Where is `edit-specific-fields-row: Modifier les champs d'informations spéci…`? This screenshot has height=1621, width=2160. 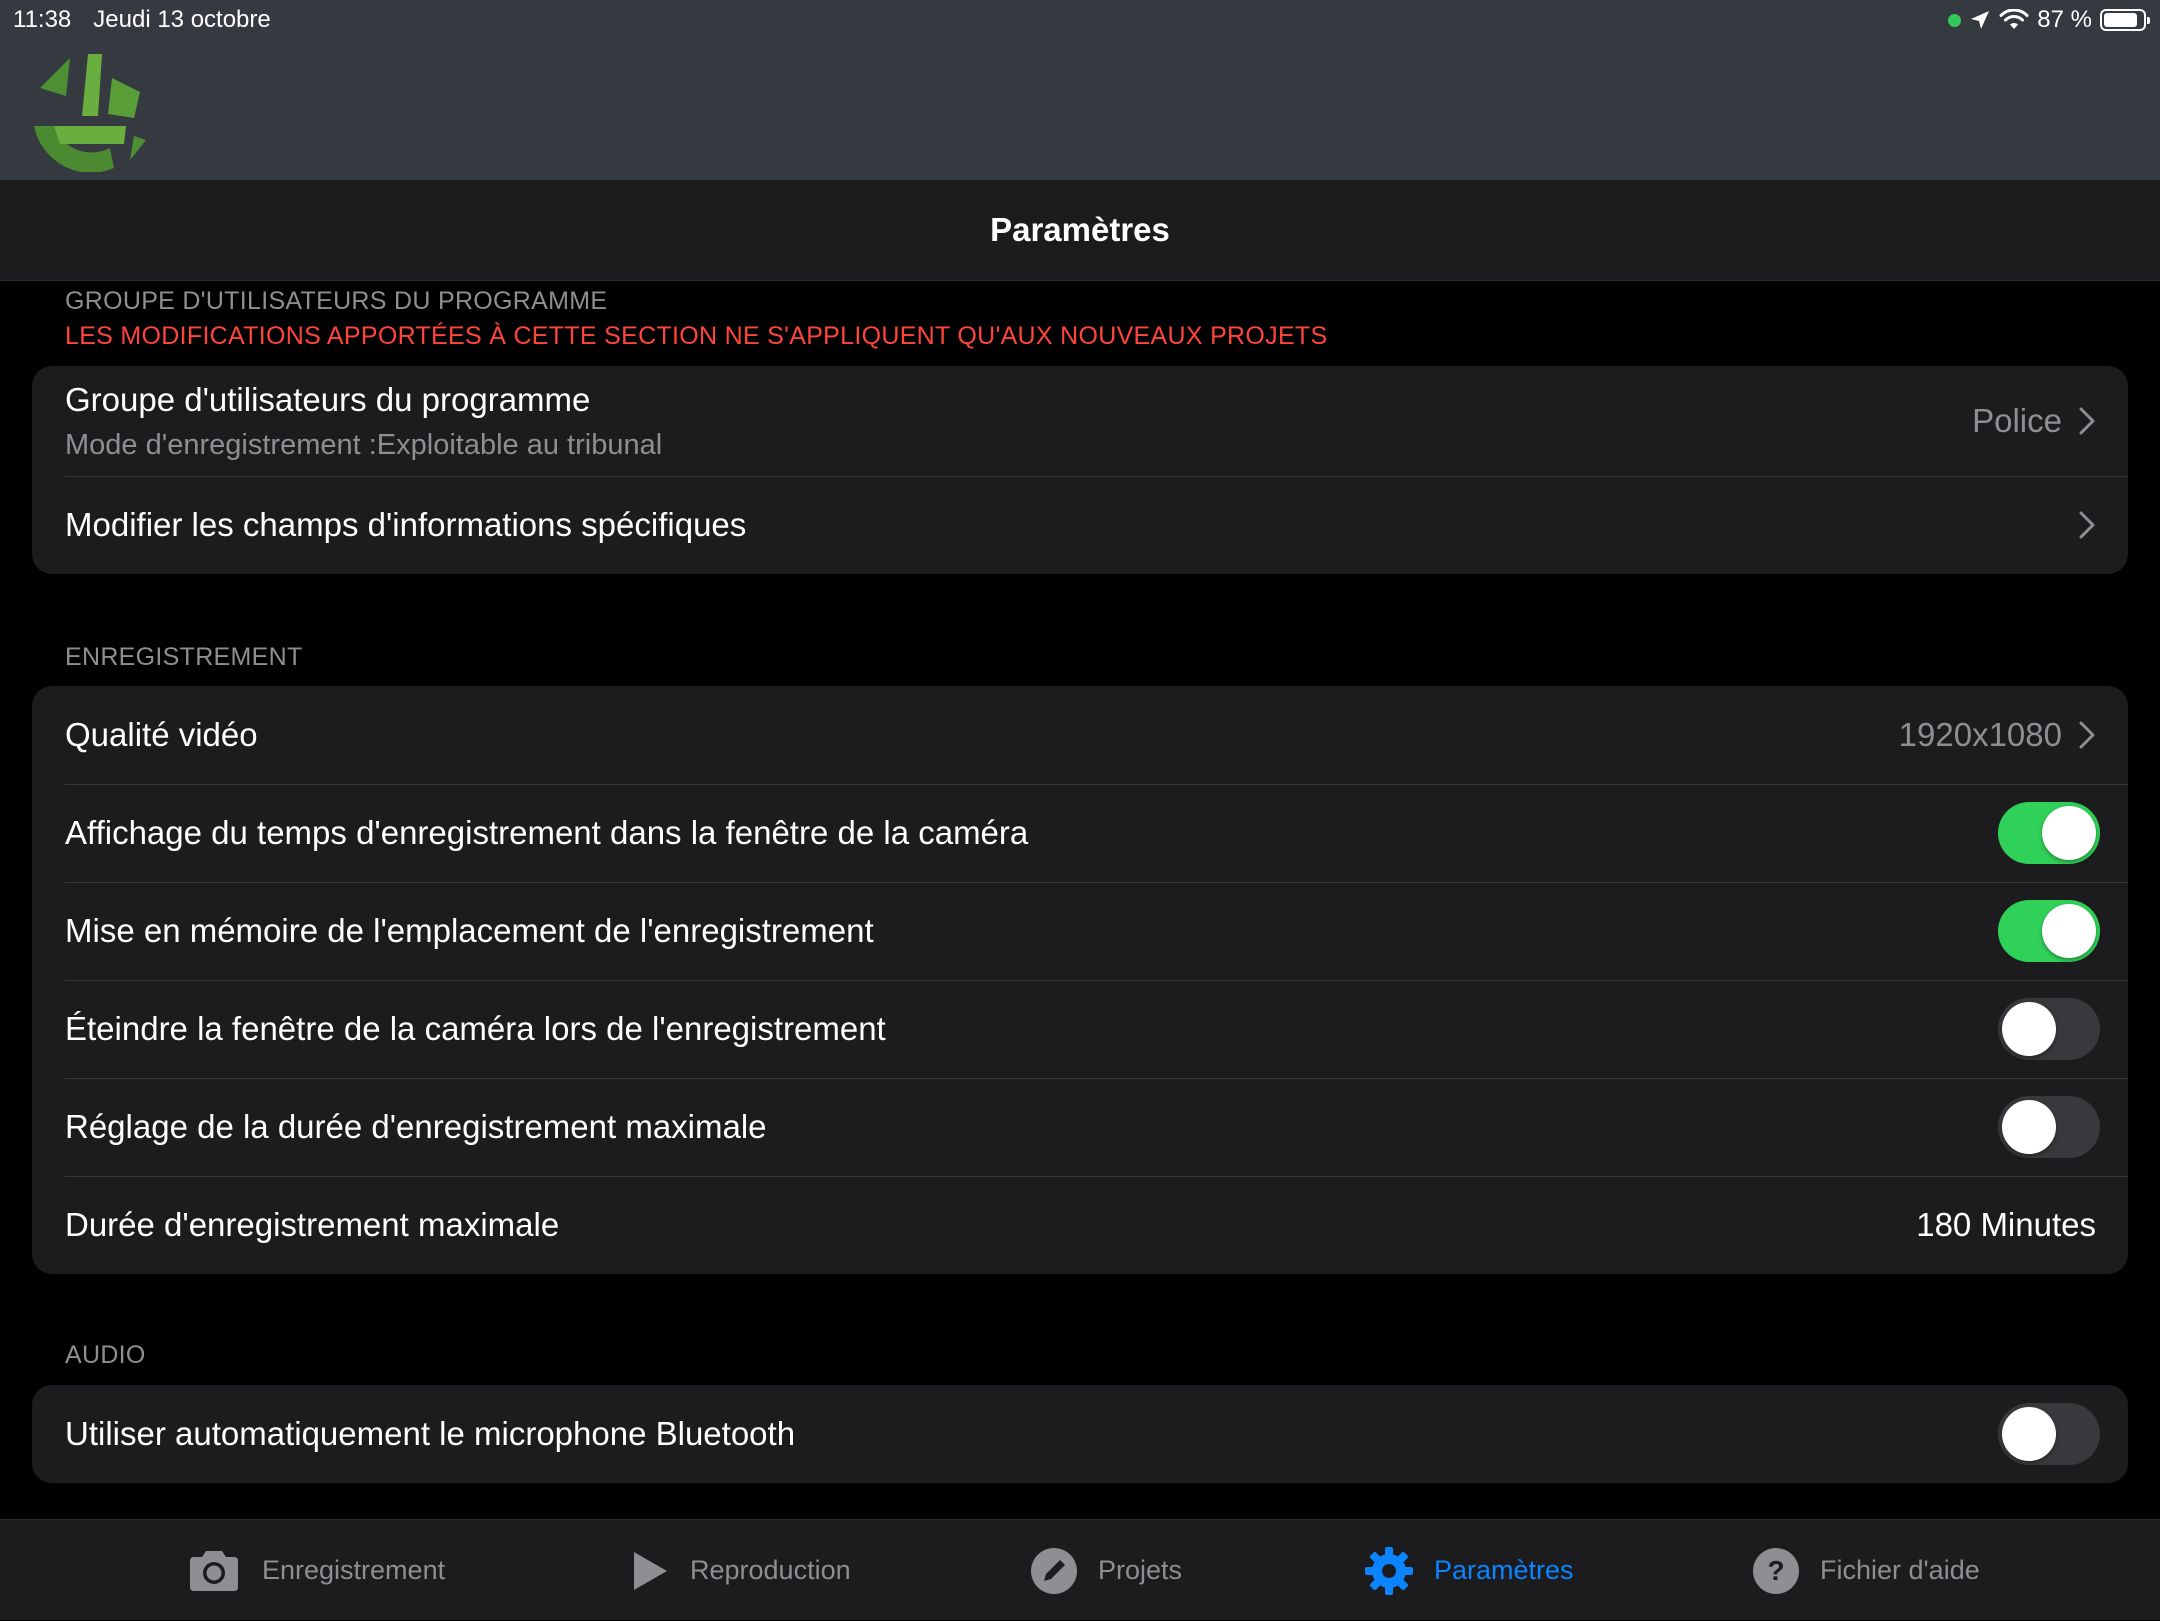
edit-specific-fields-row: Modifier les champs d'informations spéci… is located at coordinates (1080, 525).